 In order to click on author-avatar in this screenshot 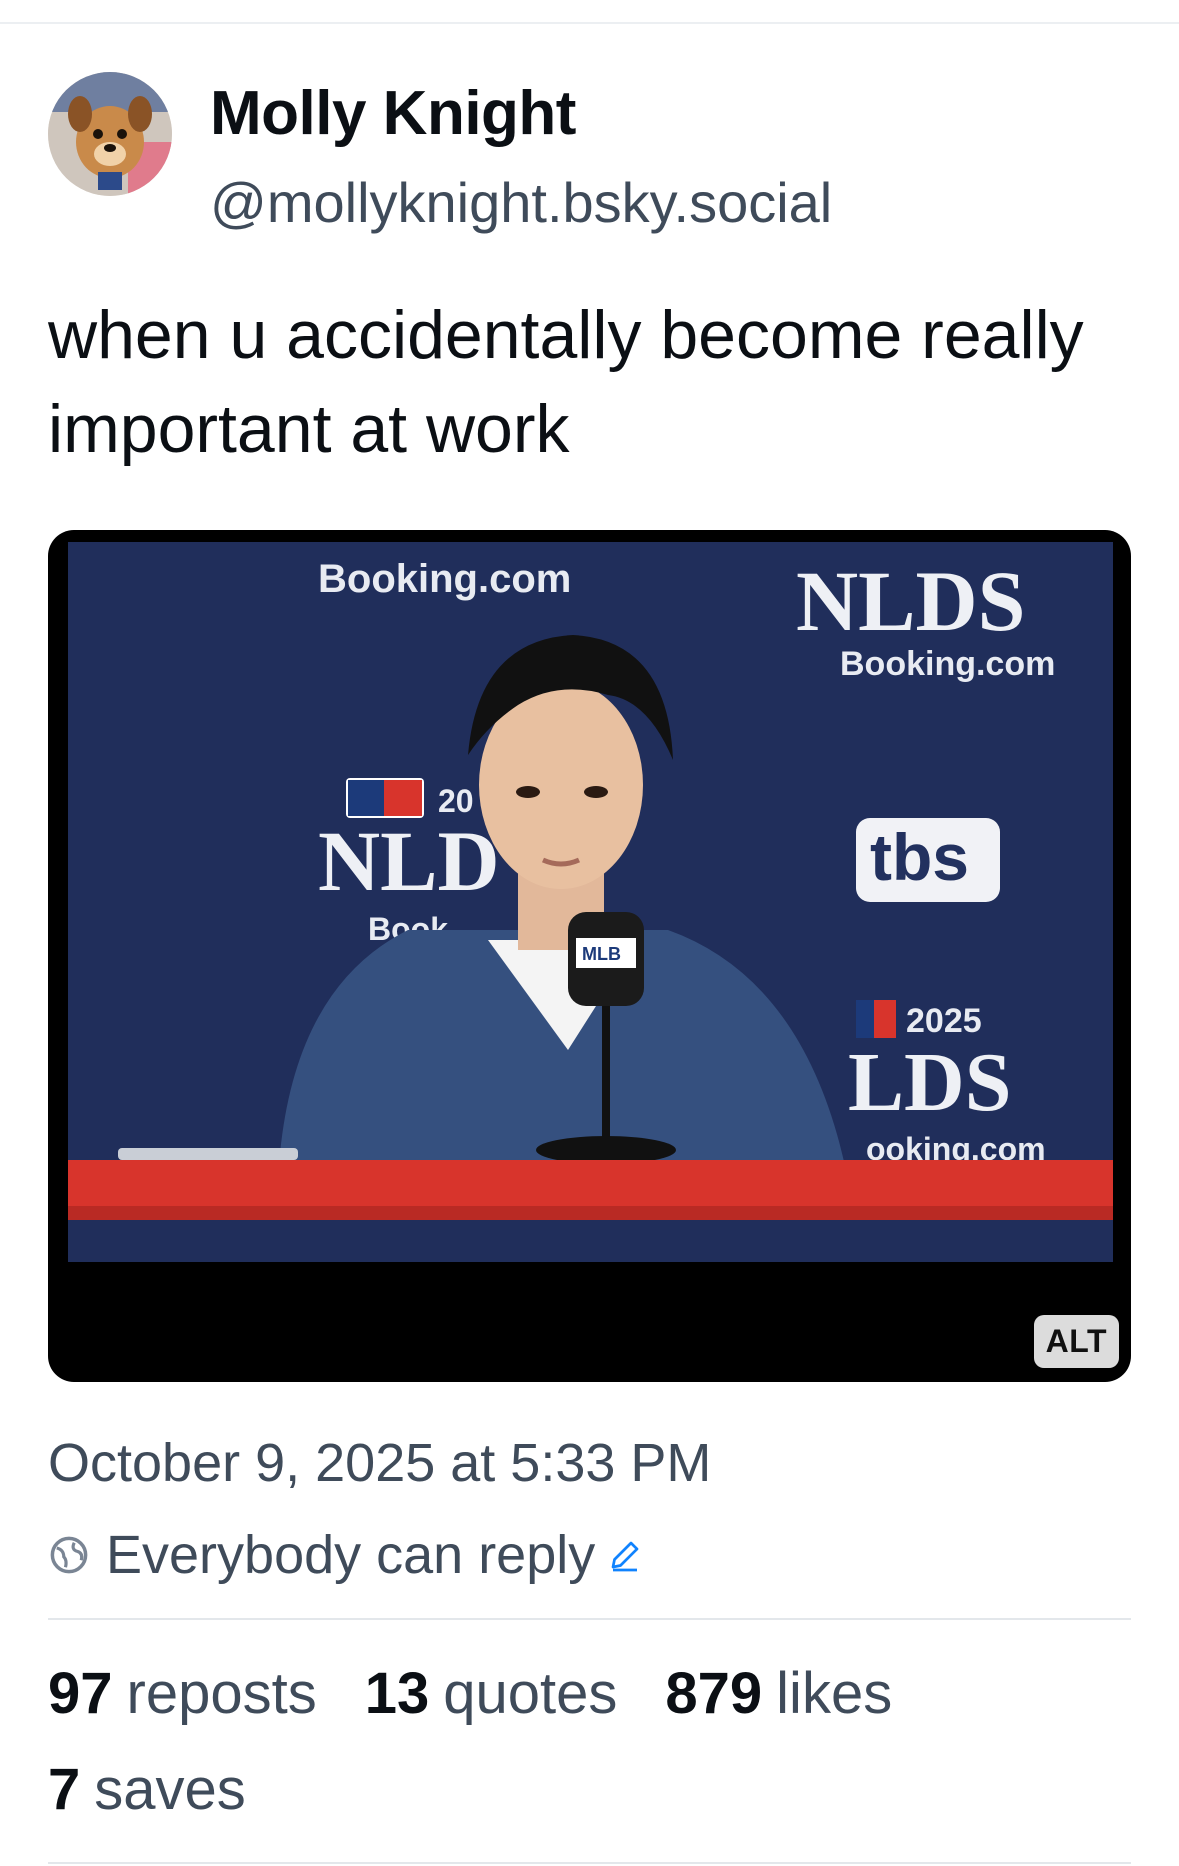, I will do `click(110, 134)`.